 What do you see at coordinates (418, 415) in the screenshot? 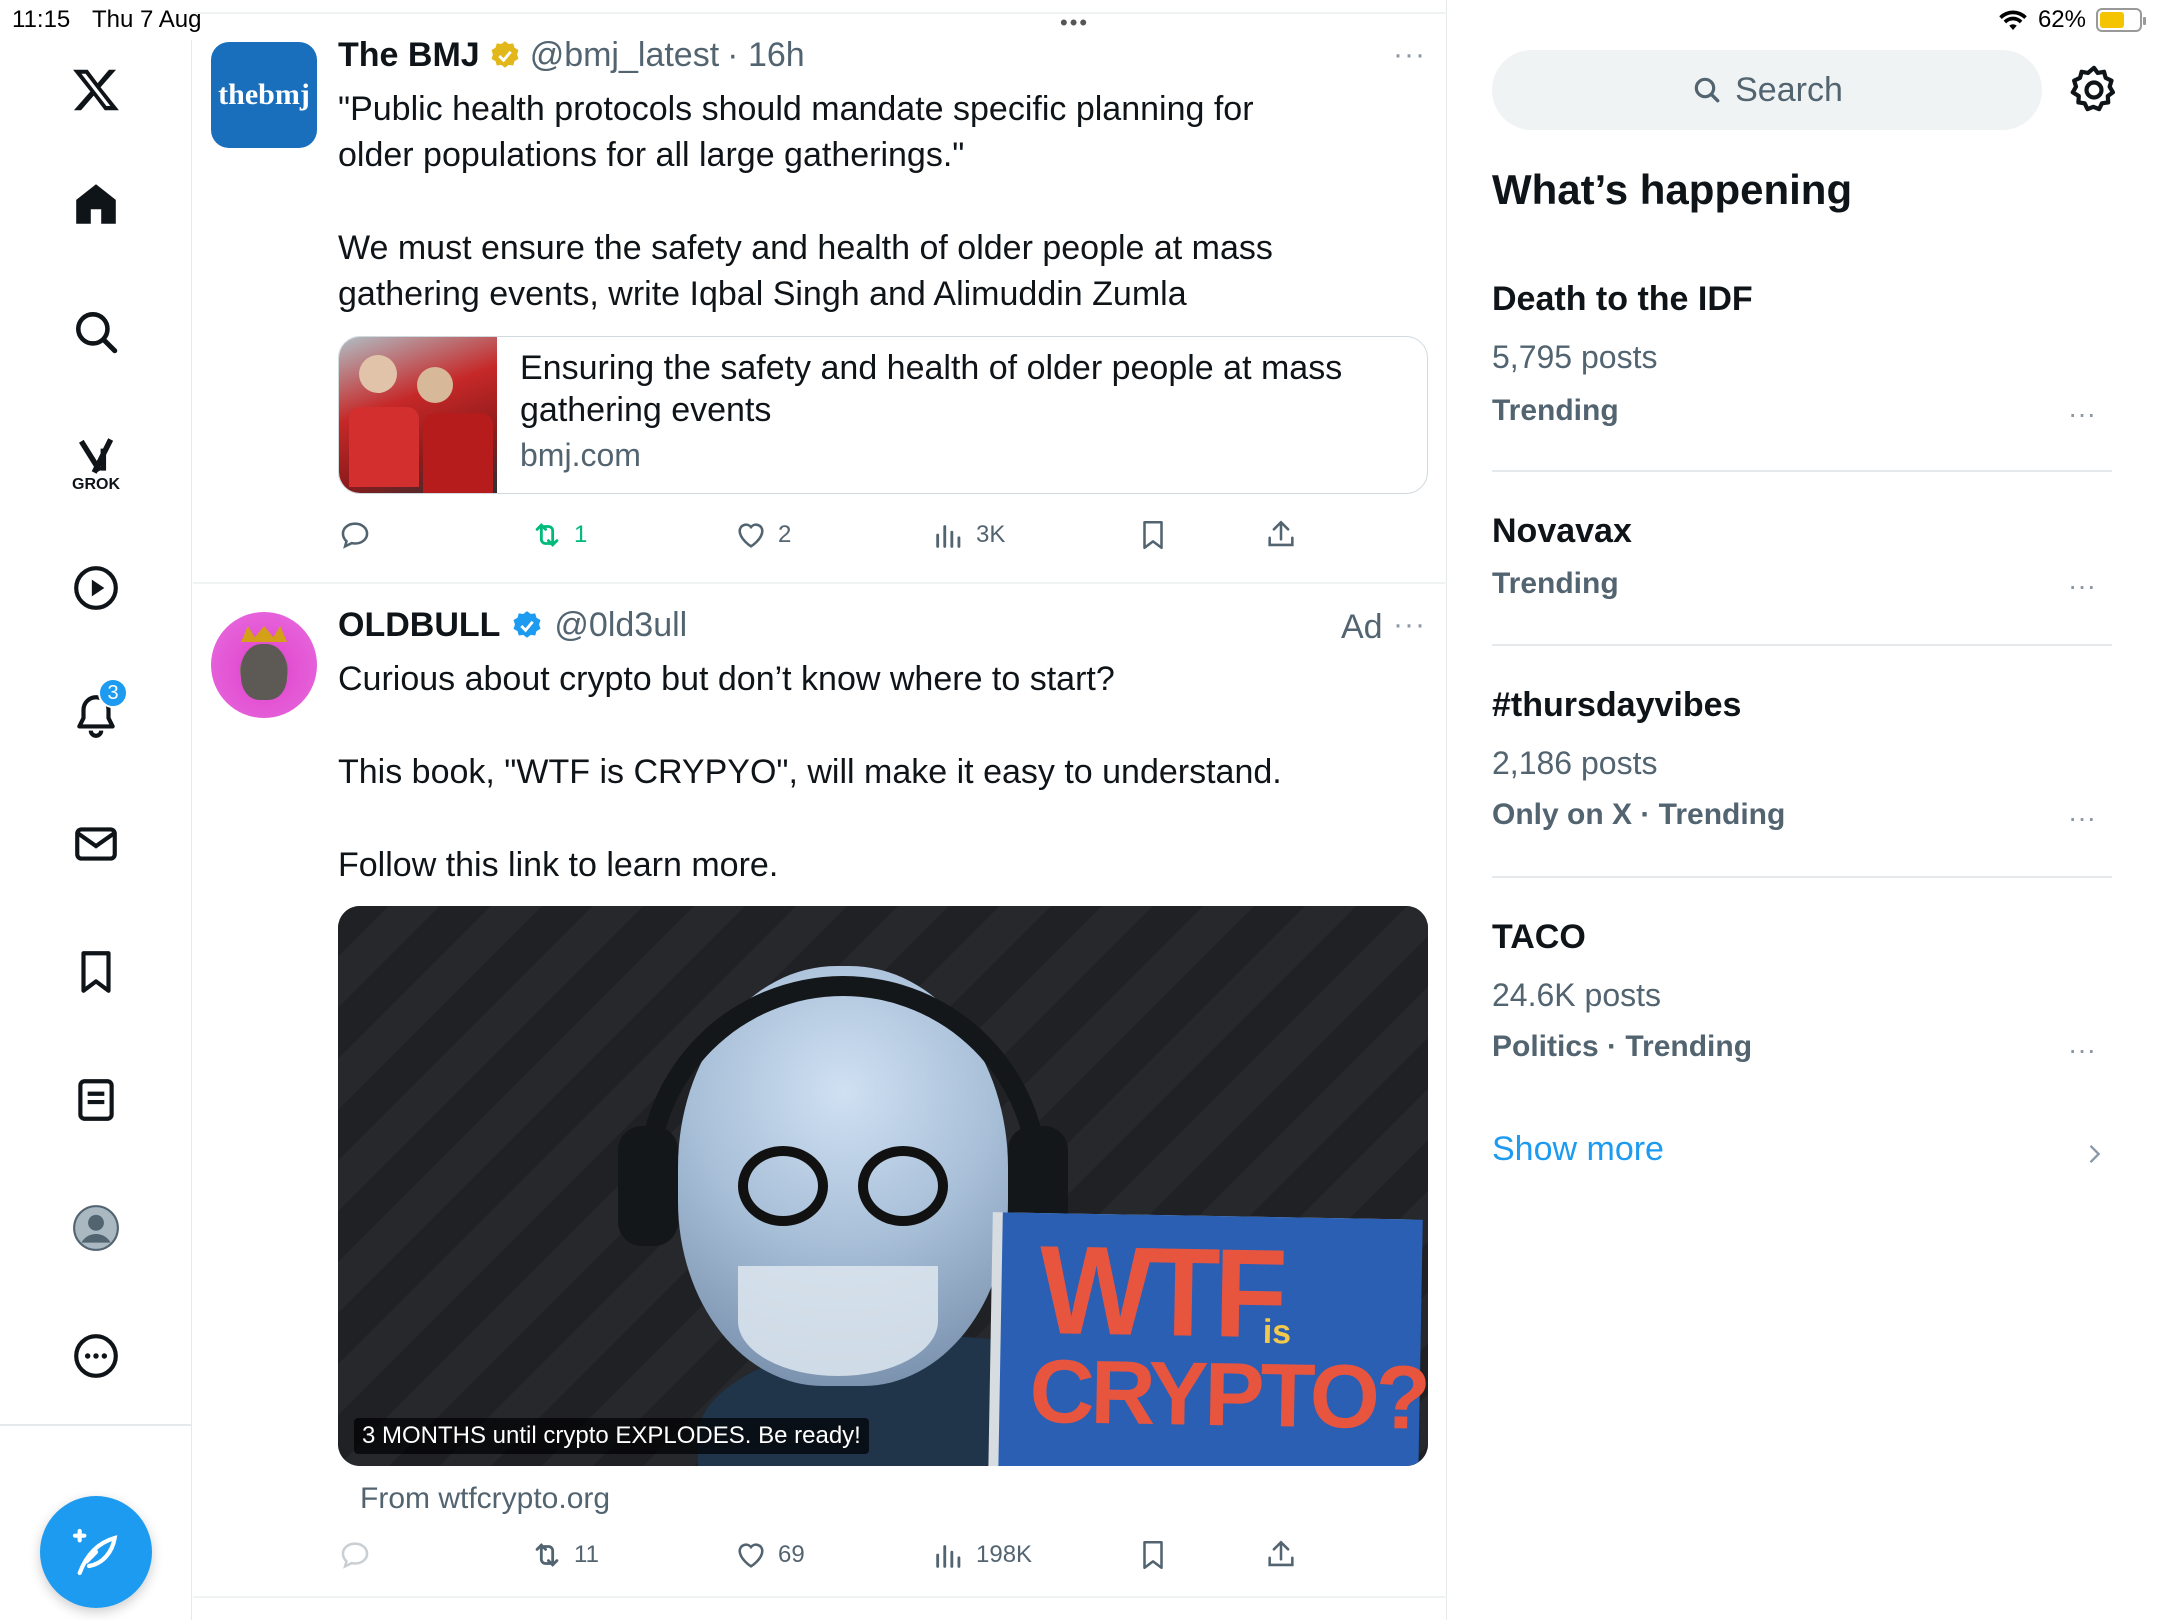
I see `link-card-thumbnail` at bounding box center [418, 415].